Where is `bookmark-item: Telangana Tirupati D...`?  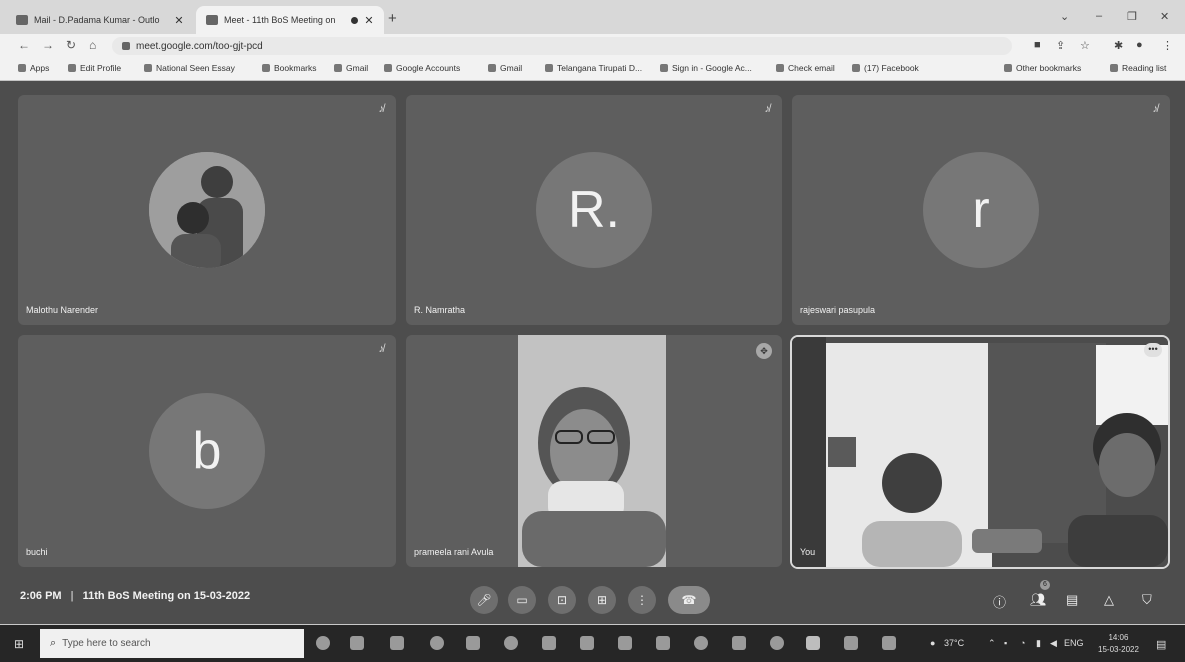
bookmark-item: Telangana Tirupati D... is located at coordinates (593, 68).